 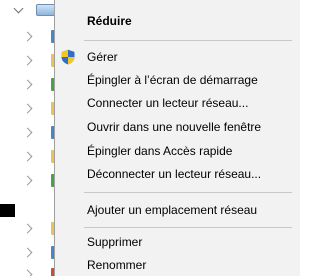 What do you see at coordinates (177, 57) in the screenshot?
I see `menu-item-manage: Gérer` at bounding box center [177, 57].